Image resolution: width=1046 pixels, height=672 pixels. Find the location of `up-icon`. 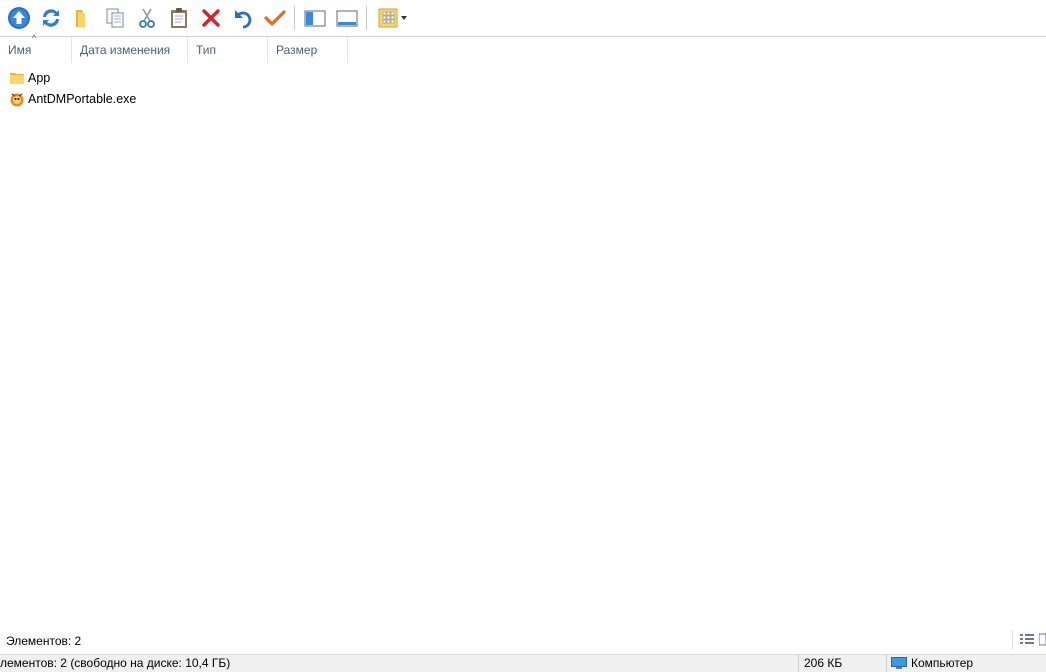

up-icon is located at coordinates (19, 18).